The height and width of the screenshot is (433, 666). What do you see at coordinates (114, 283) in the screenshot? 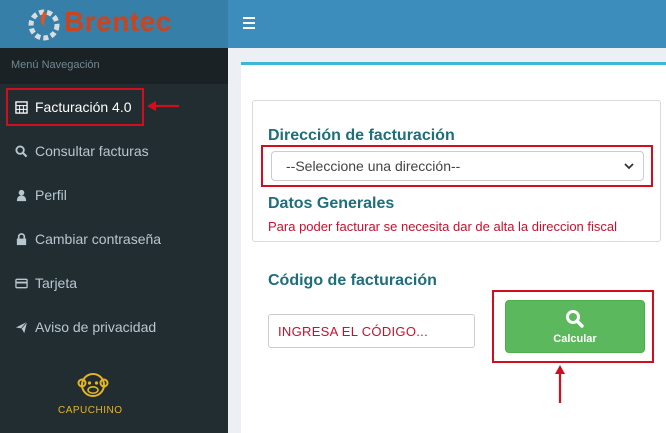
I see `sidebar-item-tarjeta: Tarjeta` at bounding box center [114, 283].